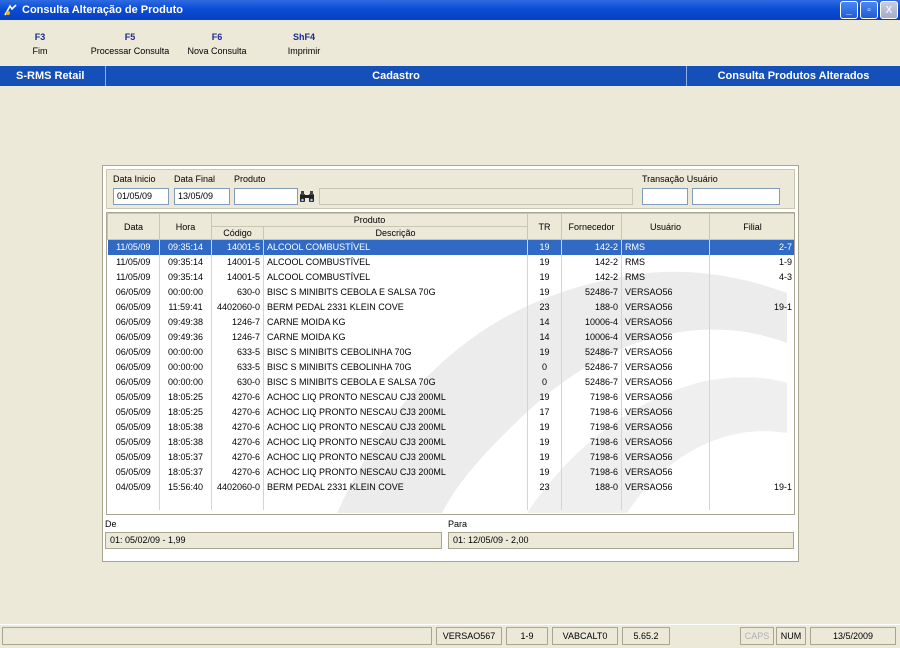 This screenshot has width=900, height=648. I want to click on fkey-fim: F3 Fim, so click(40, 44).